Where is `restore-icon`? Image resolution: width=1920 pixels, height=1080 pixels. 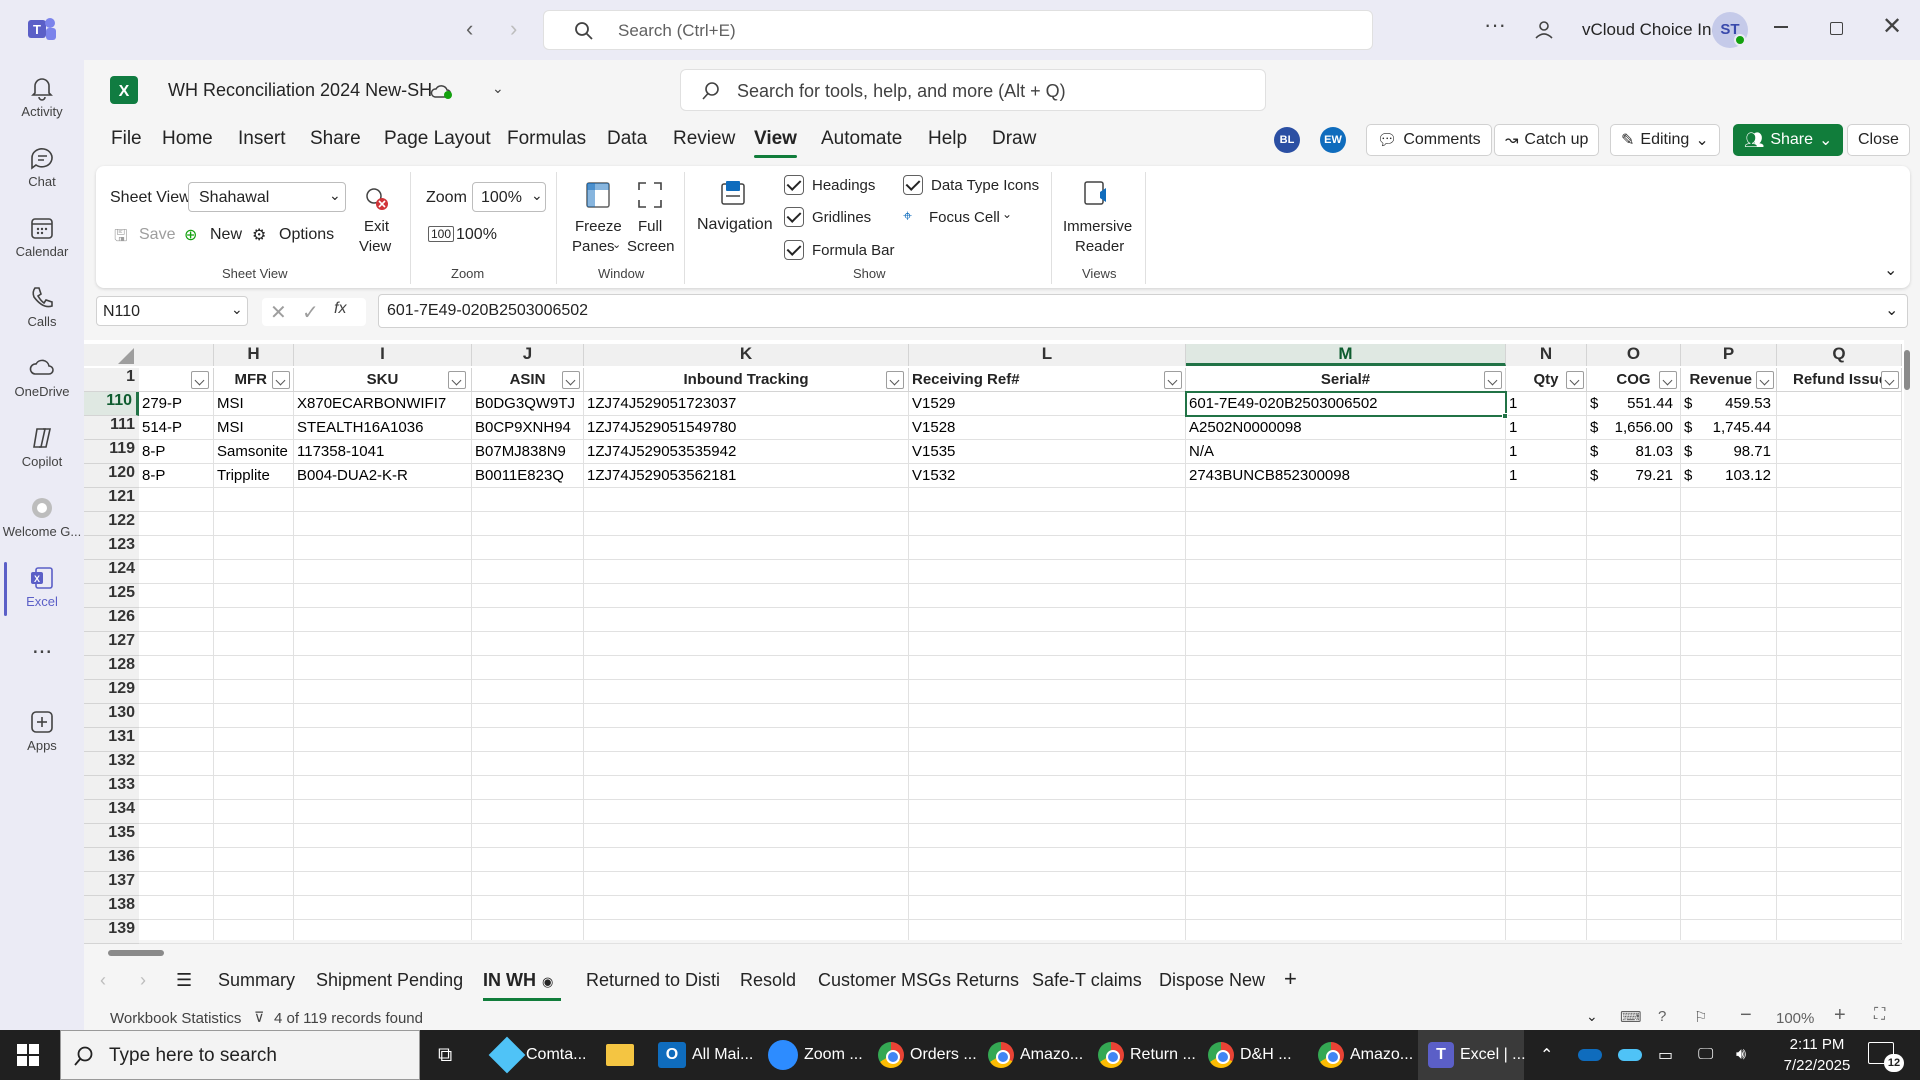 restore-icon is located at coordinates (1836, 28).